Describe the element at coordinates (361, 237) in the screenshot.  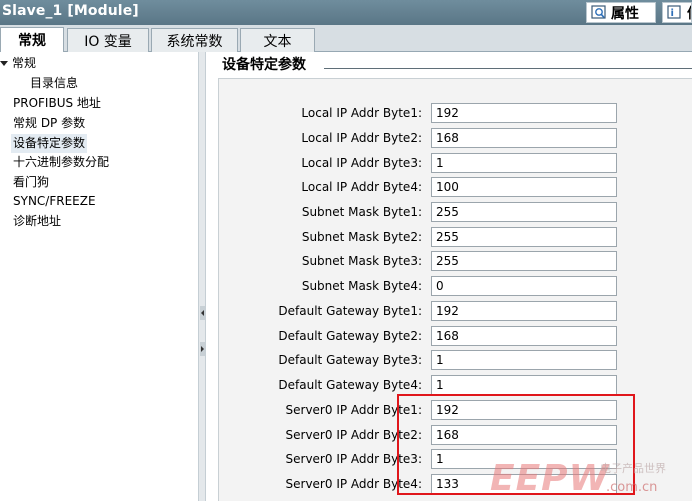
I see `param-label: Subnet Mask Byte2:` at that location.